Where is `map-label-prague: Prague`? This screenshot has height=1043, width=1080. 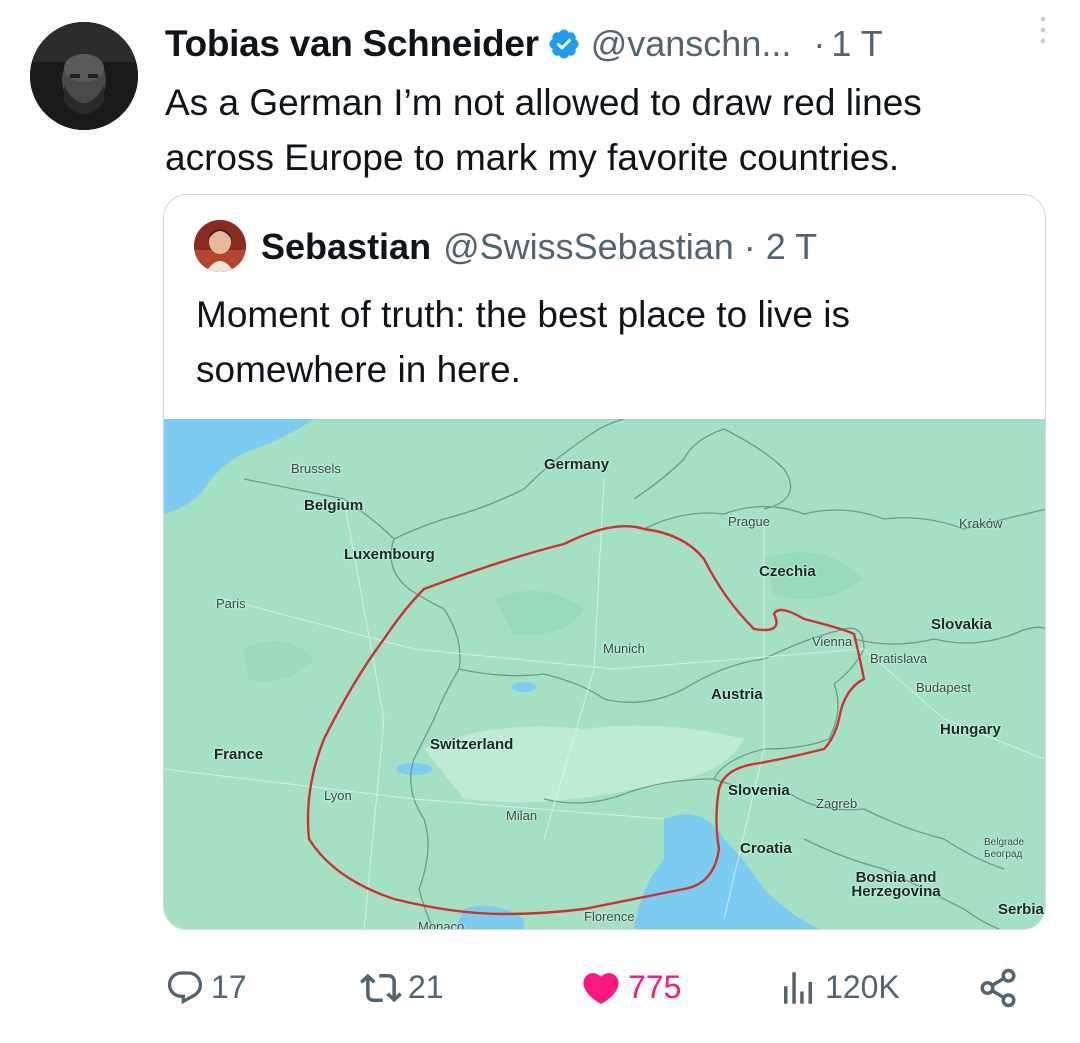
map-label-prague: Prague is located at coordinates (749, 521).